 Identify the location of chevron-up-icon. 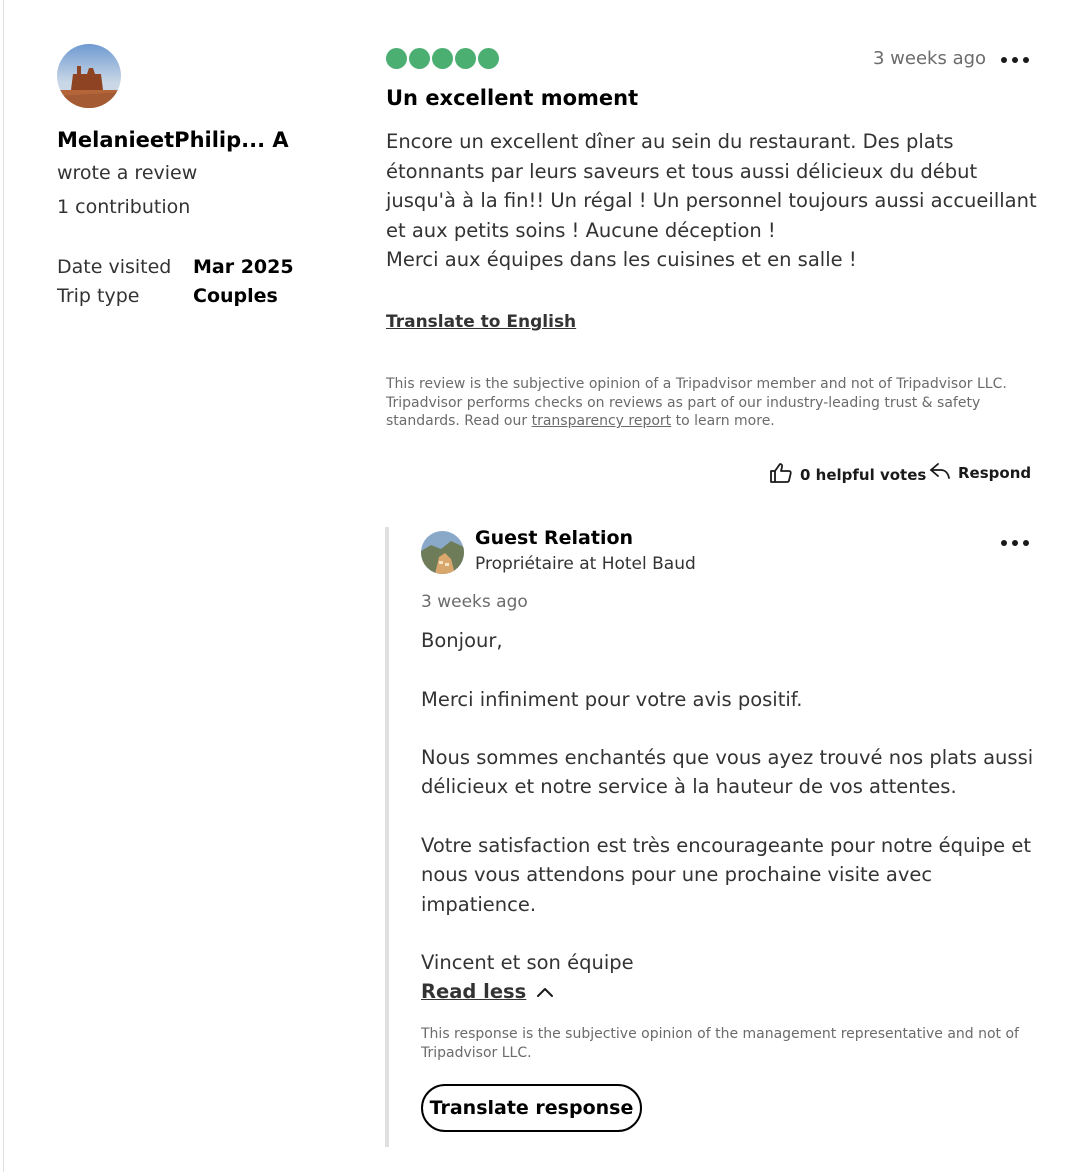
(545, 991).